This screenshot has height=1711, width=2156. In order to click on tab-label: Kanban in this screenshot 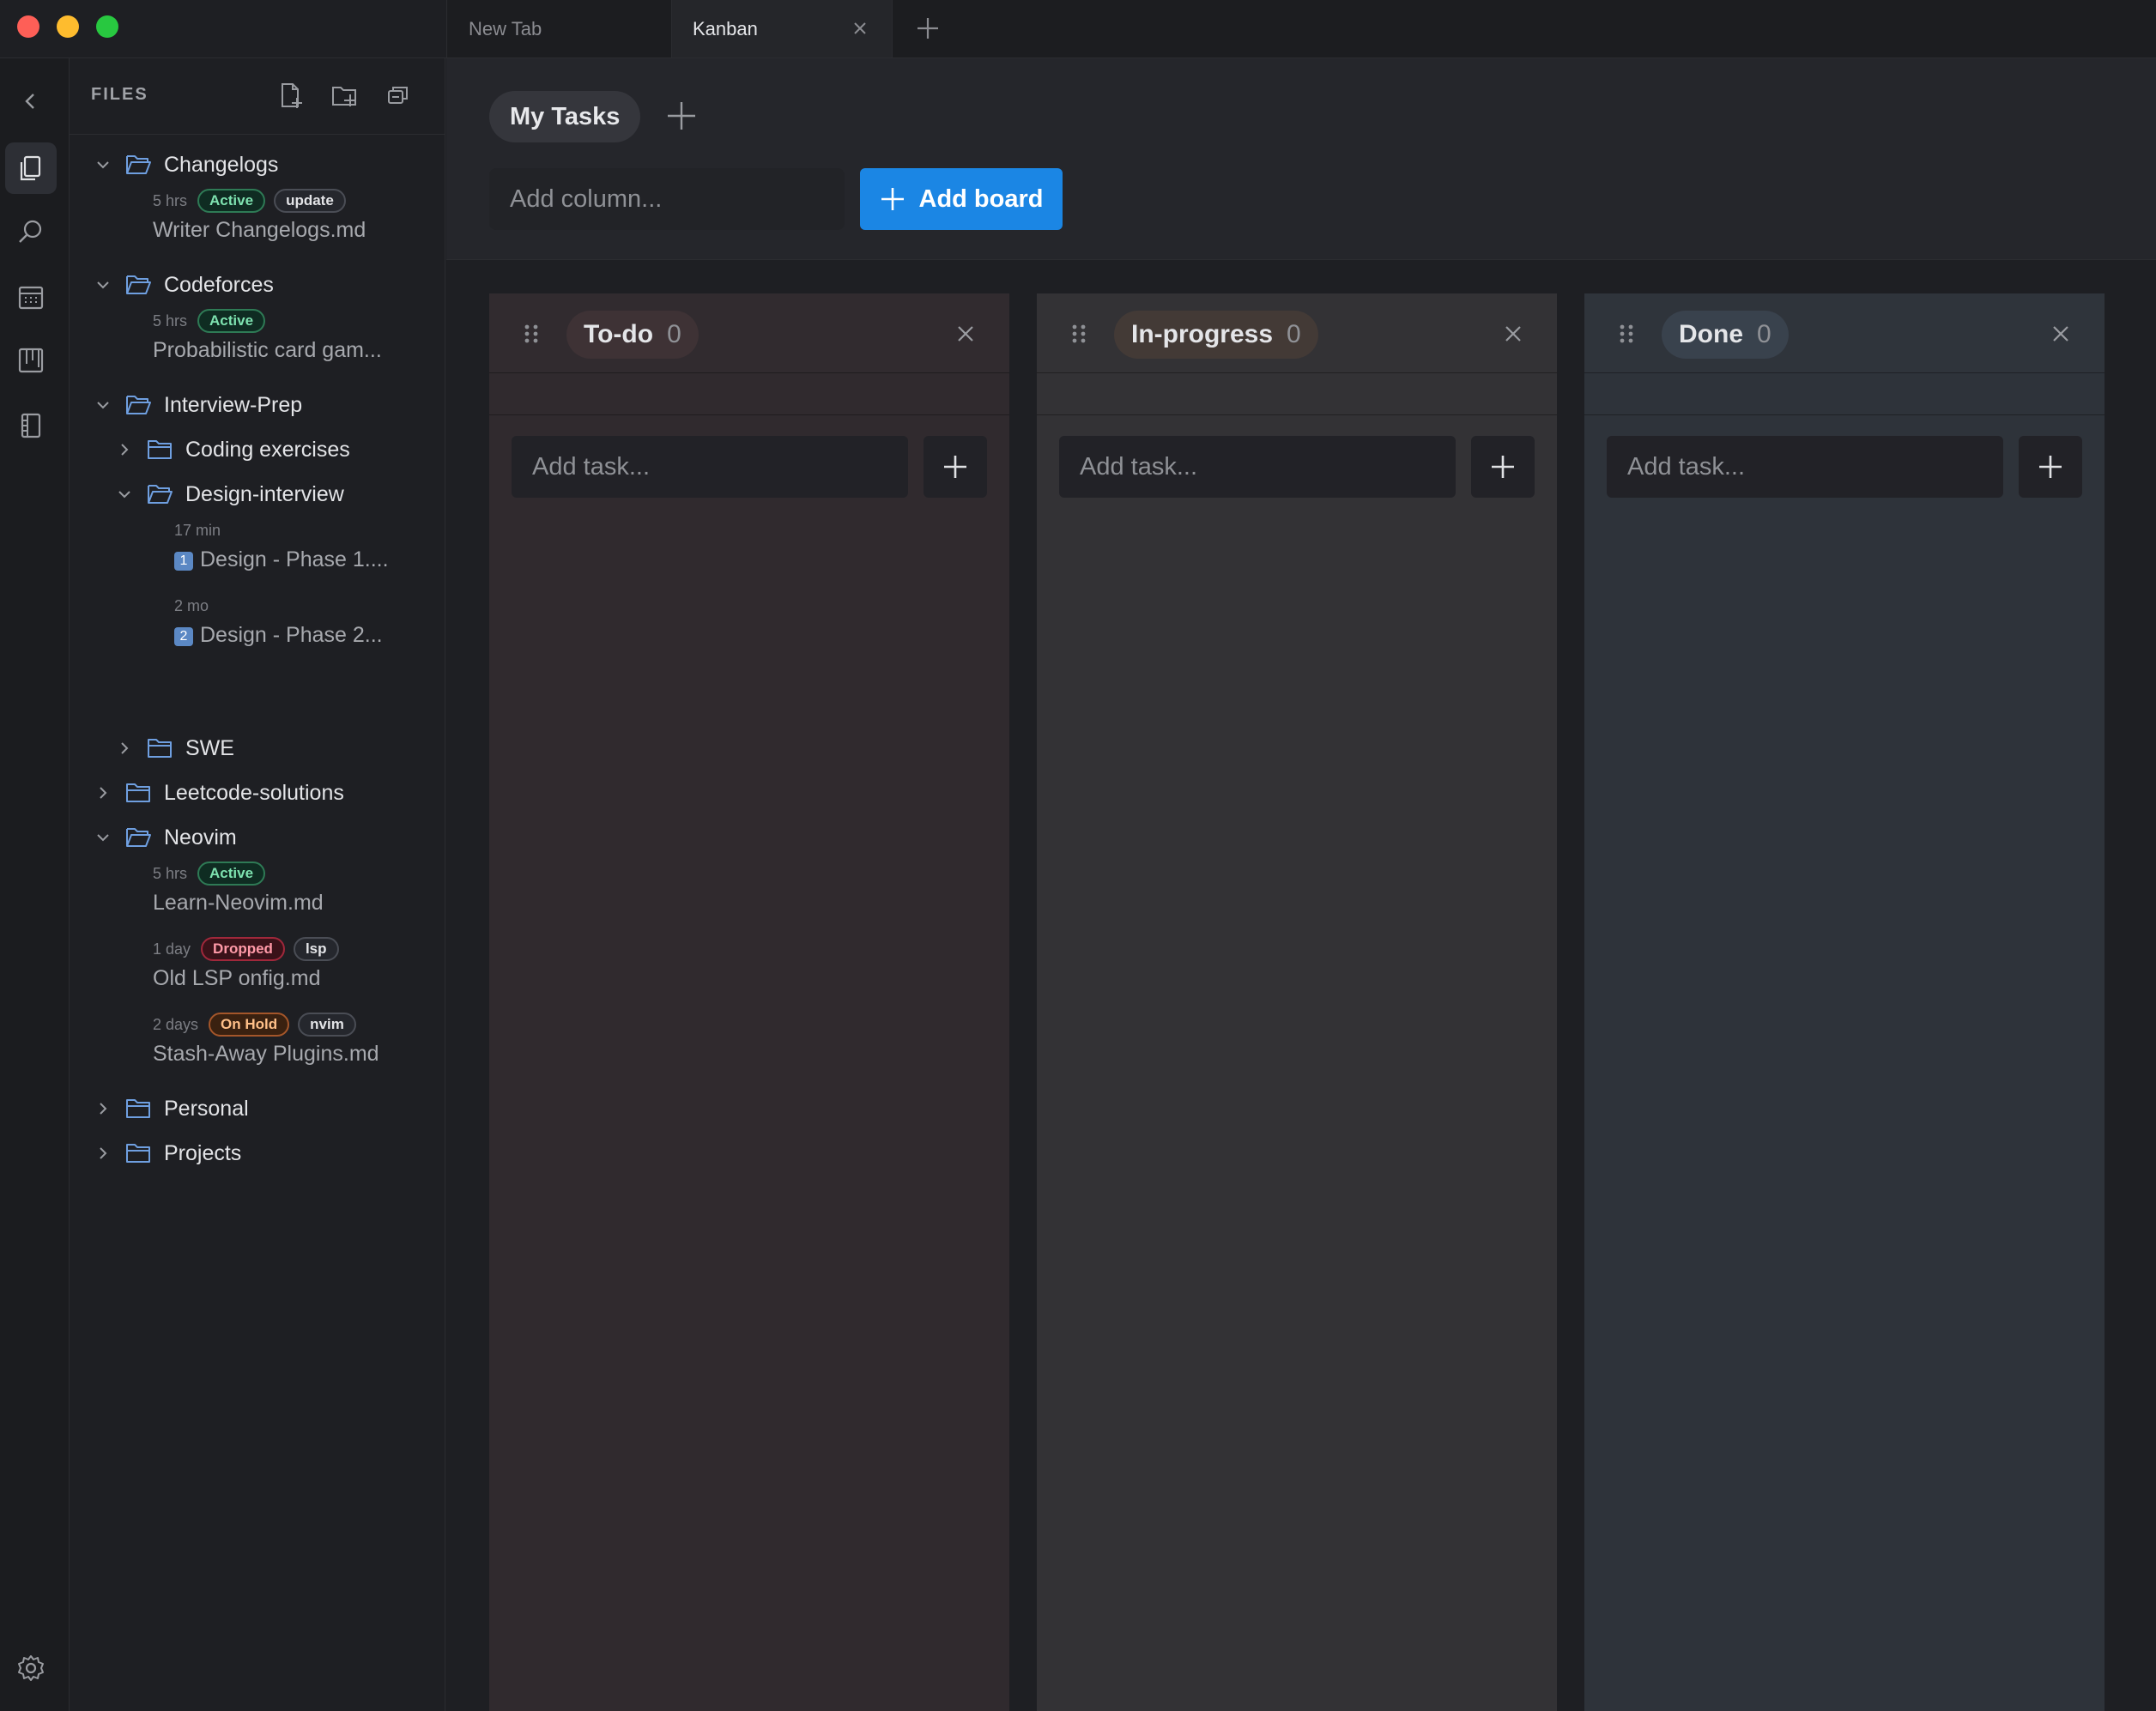, I will do `click(726, 28)`.